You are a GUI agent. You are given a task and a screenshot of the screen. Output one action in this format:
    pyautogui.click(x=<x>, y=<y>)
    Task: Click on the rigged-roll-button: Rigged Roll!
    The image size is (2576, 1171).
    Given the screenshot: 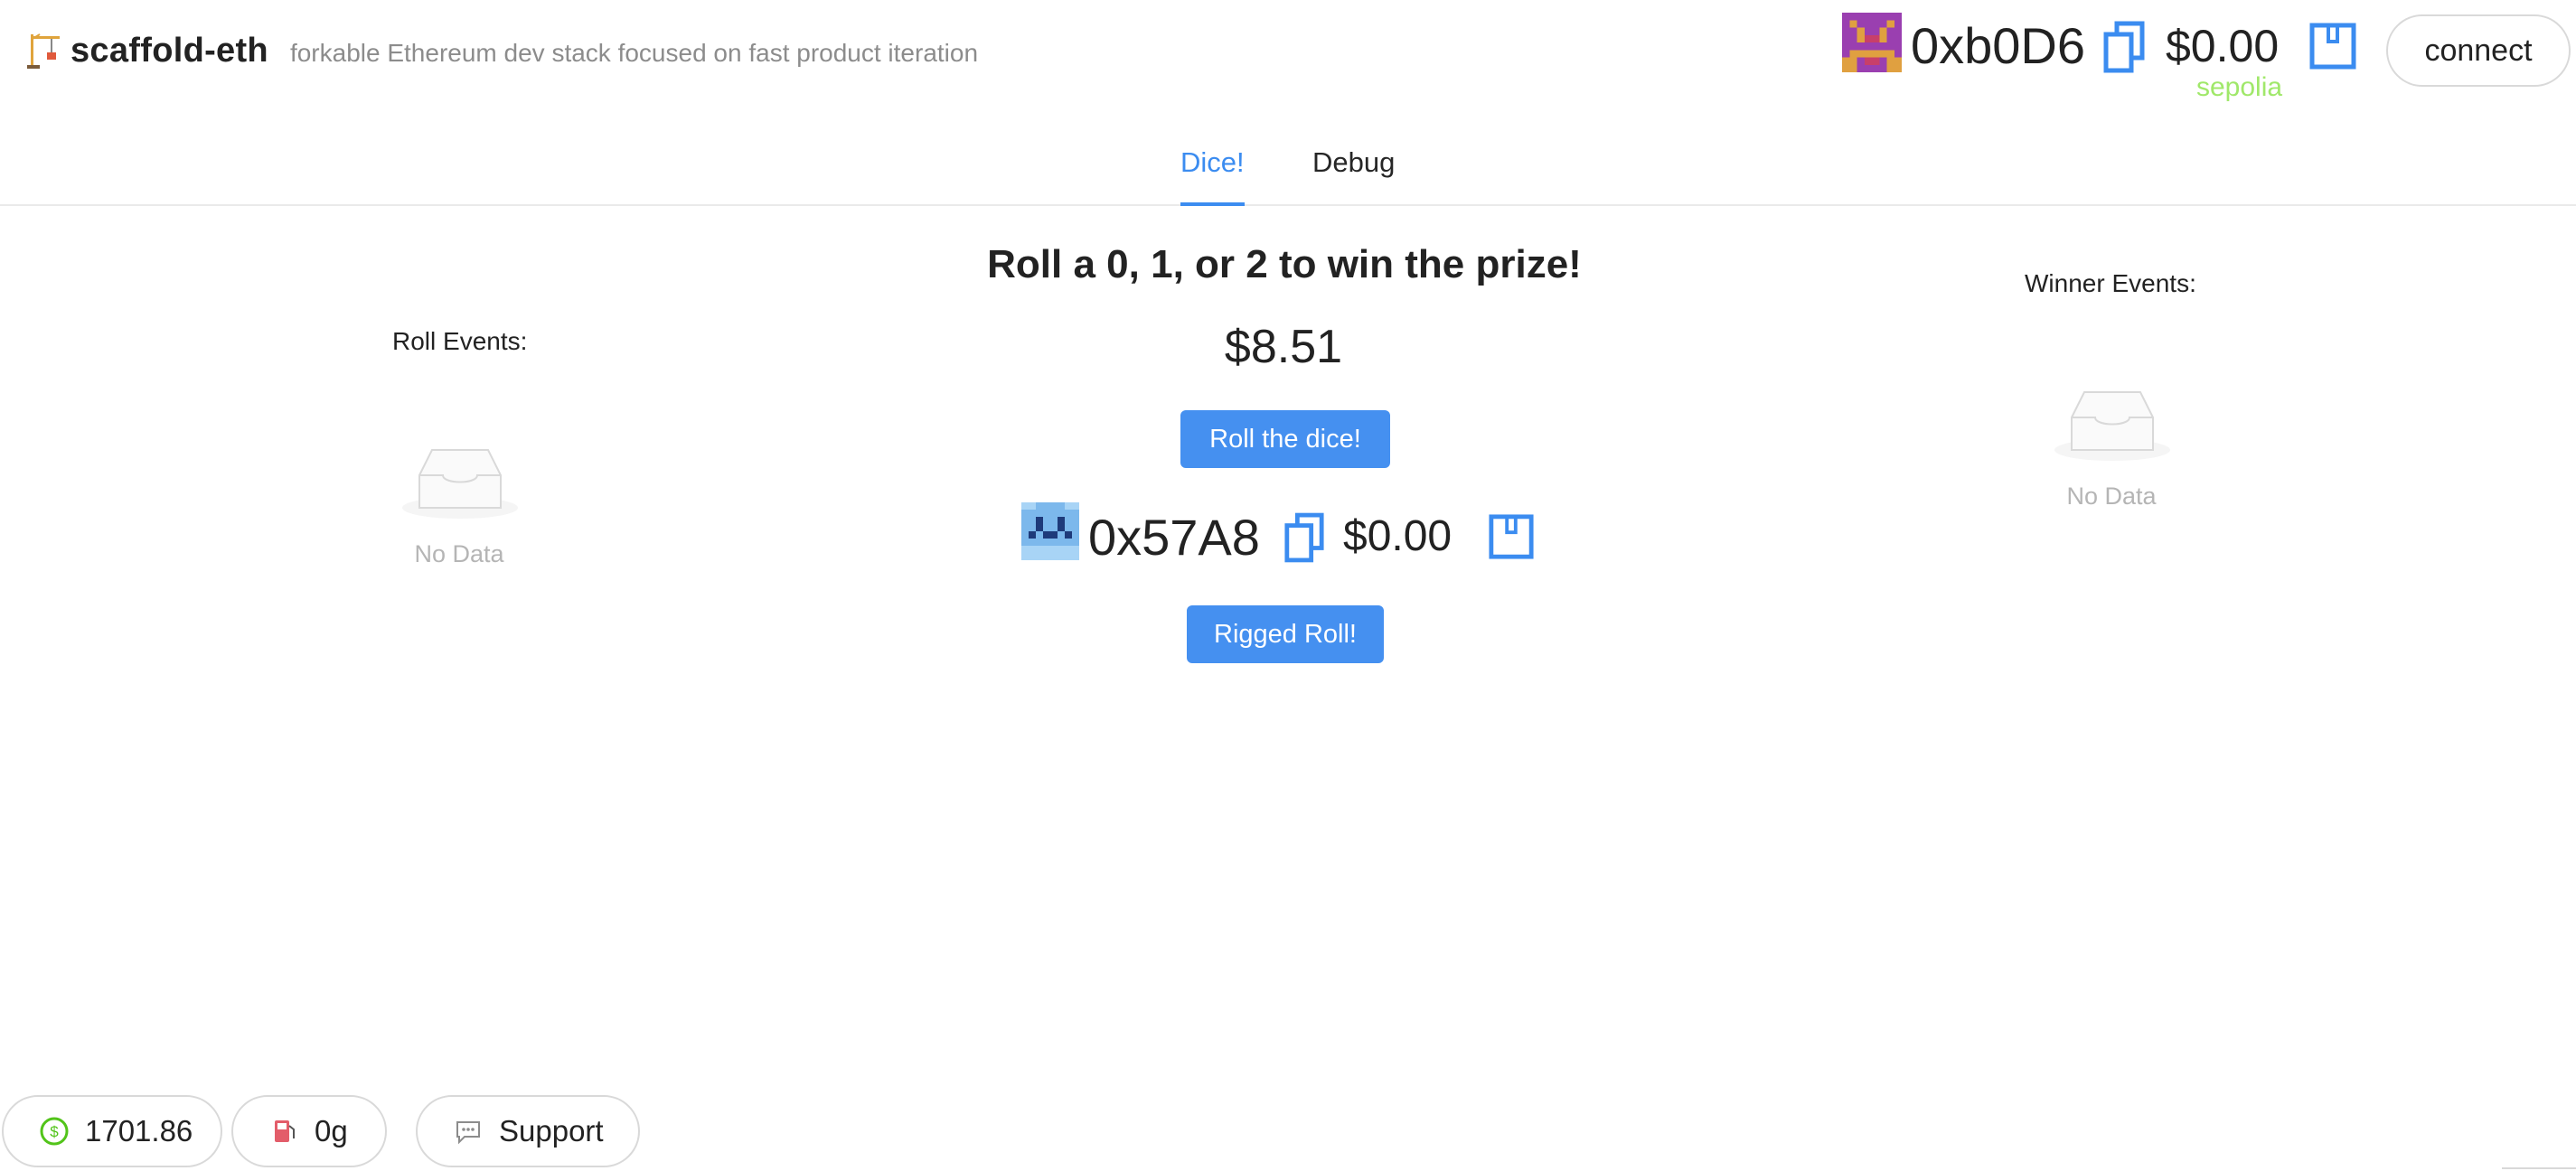 What is the action you would take?
    pyautogui.click(x=1285, y=634)
    